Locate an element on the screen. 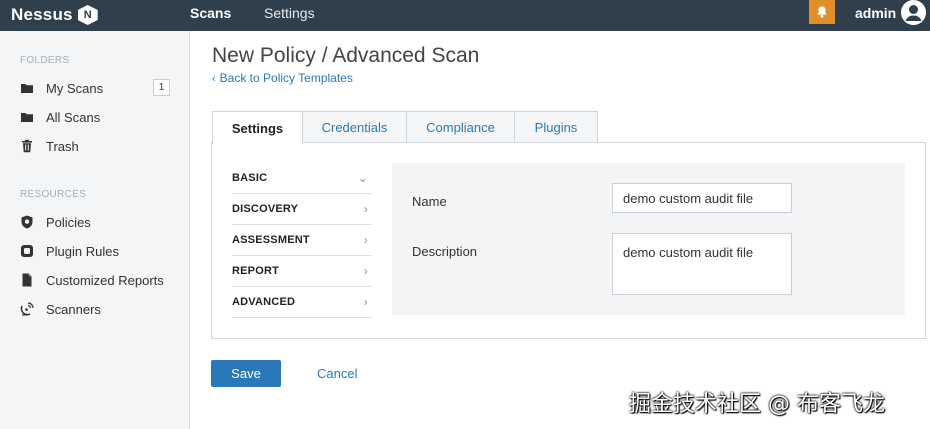 This screenshot has width=930, height=429. sidebar-item-label: All Scans is located at coordinates (73, 117).